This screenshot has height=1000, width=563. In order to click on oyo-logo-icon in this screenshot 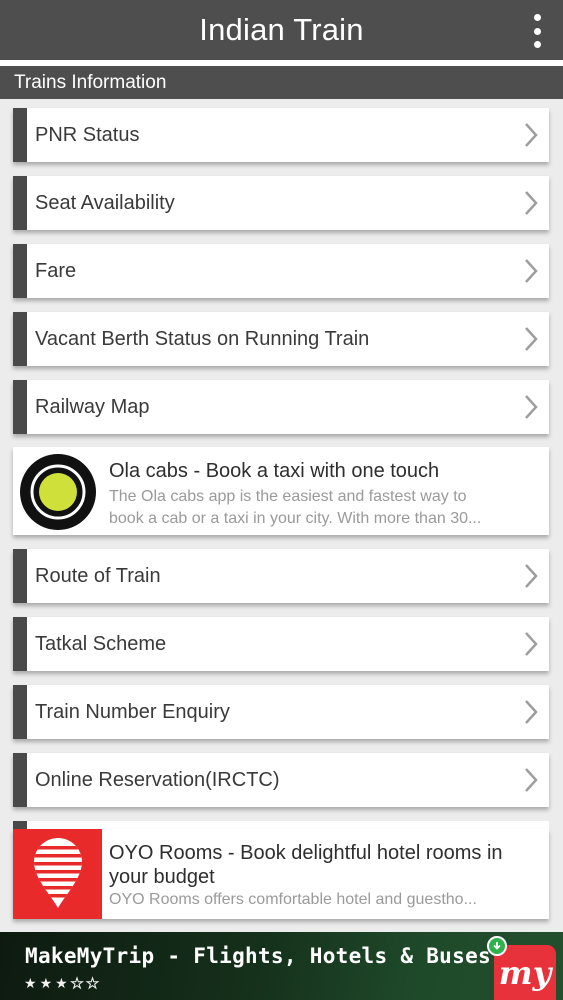, I will do `click(57, 874)`.